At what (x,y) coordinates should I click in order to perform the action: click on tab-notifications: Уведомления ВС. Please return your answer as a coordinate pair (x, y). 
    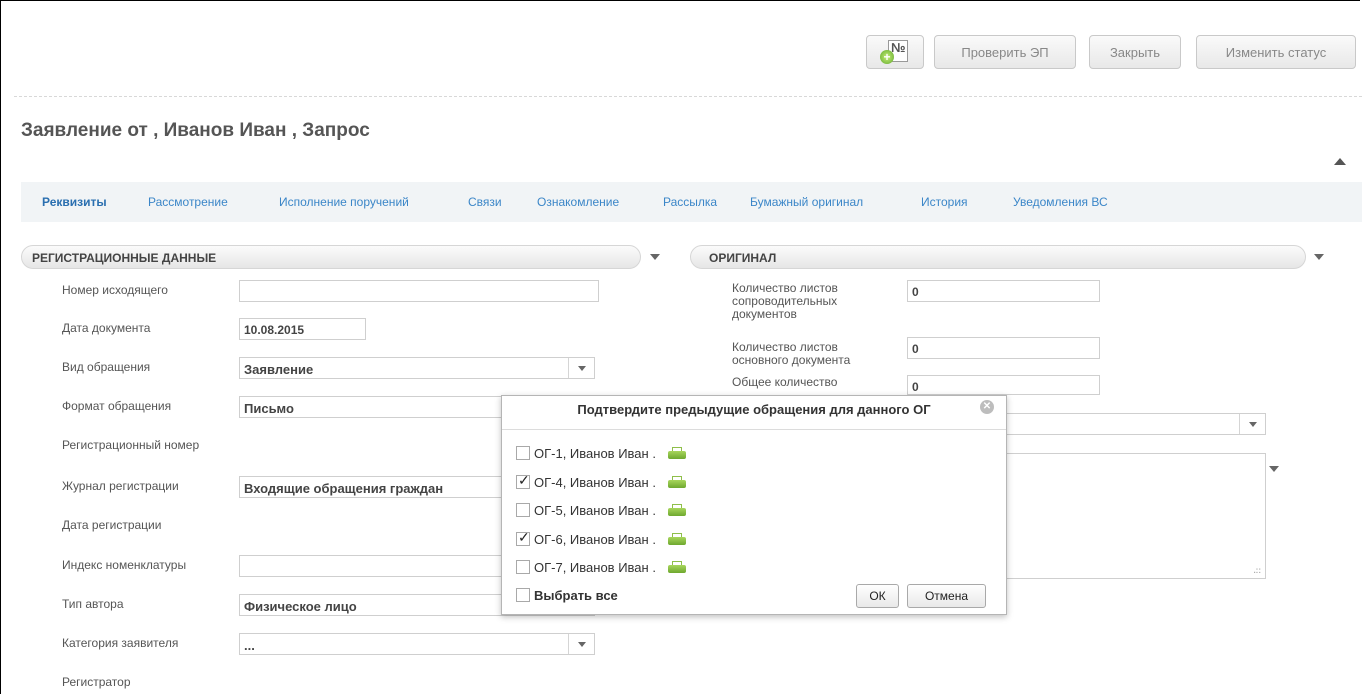
    Looking at the image, I should click on (1060, 202).